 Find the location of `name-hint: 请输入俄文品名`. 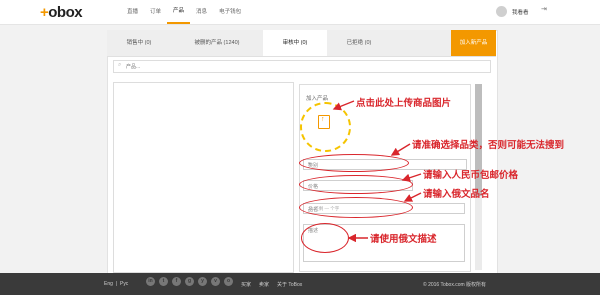

name-hint: 请输入俄文品名 is located at coordinates (456, 194).